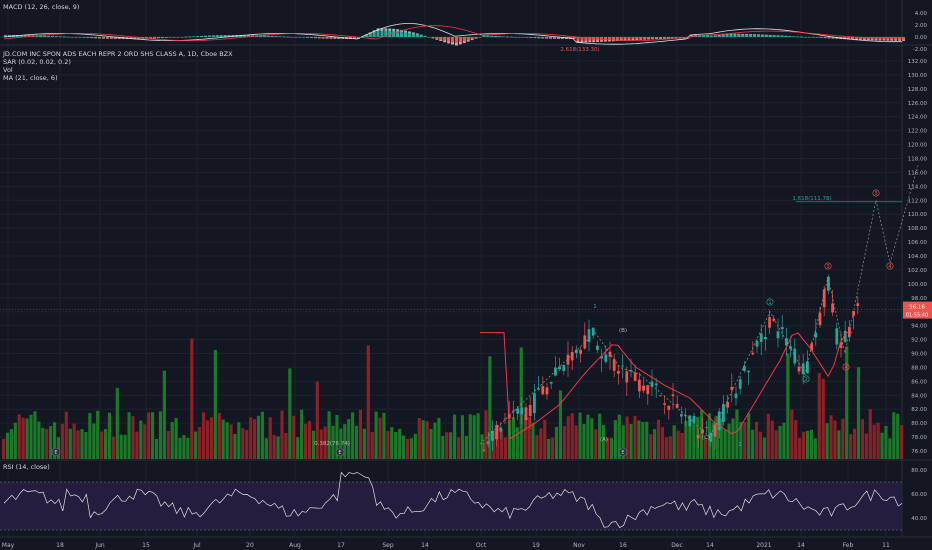 Image resolution: width=932 pixels, height=550 pixels. I want to click on macd-legend: MACD (12, 26, close, 9), so click(41, 7).